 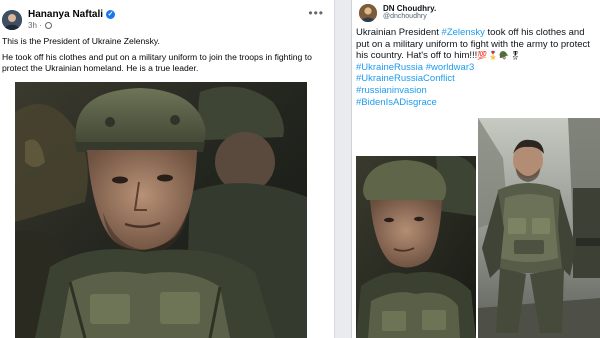 I want to click on hashtag-line: #russianinvasion, so click(x=476, y=91).